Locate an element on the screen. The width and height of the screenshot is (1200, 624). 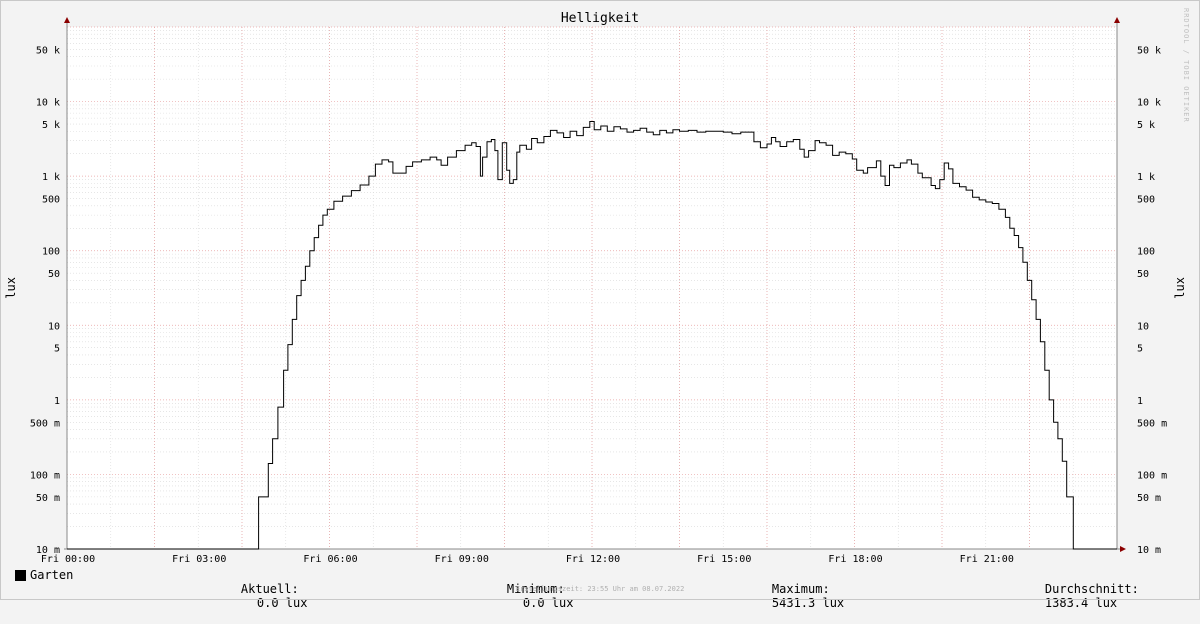
y-tick-label-right: 100 m is located at coordinates (1152, 475).